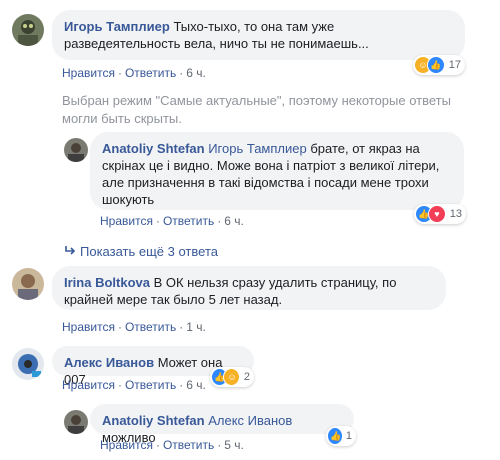 The height and width of the screenshot is (460, 500). I want to click on show-more-replies: Показать ещё 3 ответа, so click(141, 251).